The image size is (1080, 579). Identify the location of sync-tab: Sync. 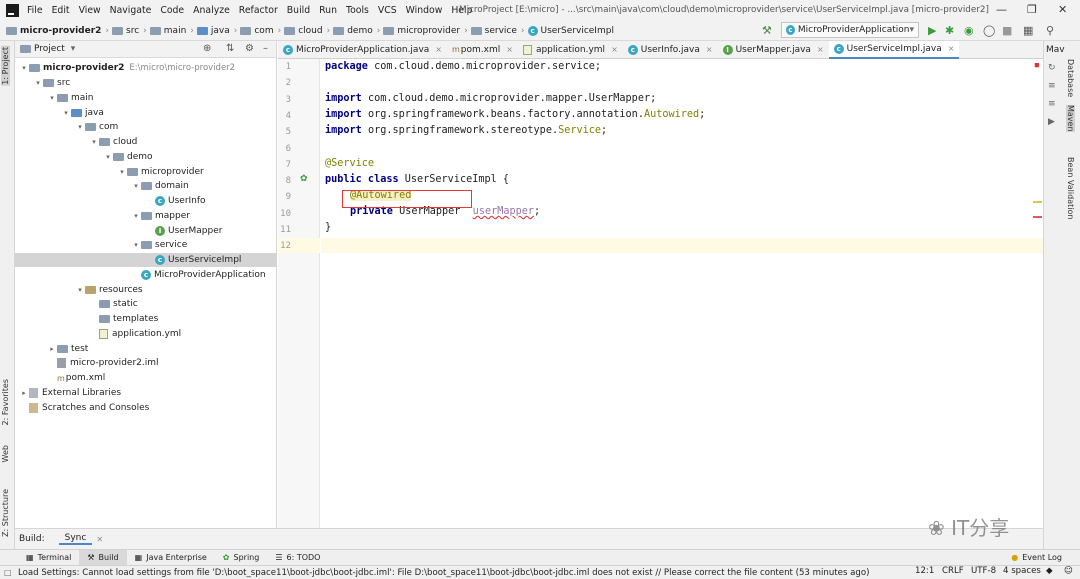
(75, 539).